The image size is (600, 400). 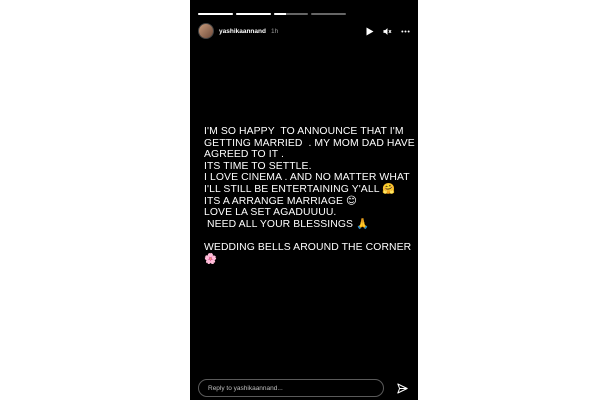 I want to click on post-time: 1h, so click(x=274, y=31).